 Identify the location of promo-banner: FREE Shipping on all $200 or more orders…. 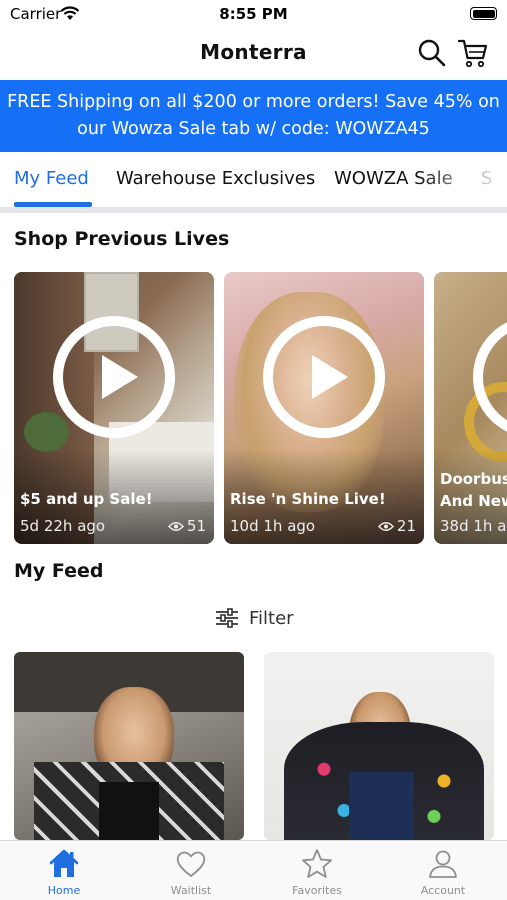
(253, 116).